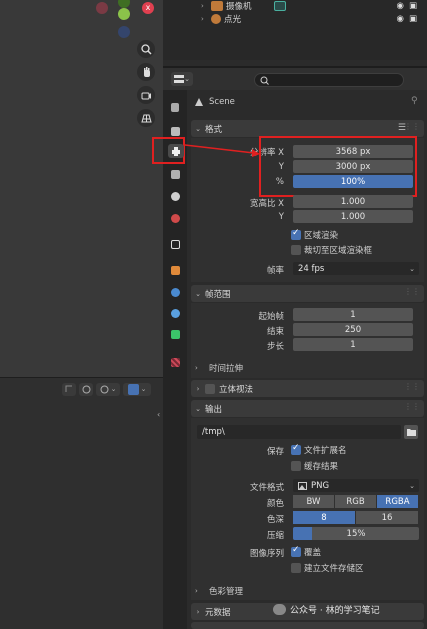  What do you see at coordinates (412, 485) in the screenshot?
I see `chevron-down-icon: ⌄` at bounding box center [412, 485].